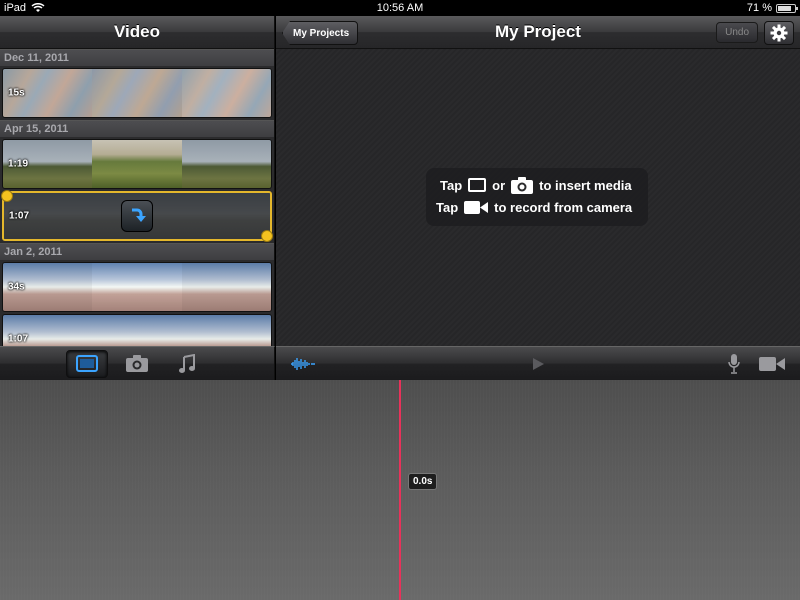  Describe the element at coordinates (787, 8) in the screenshot. I see `battery-icon` at that location.